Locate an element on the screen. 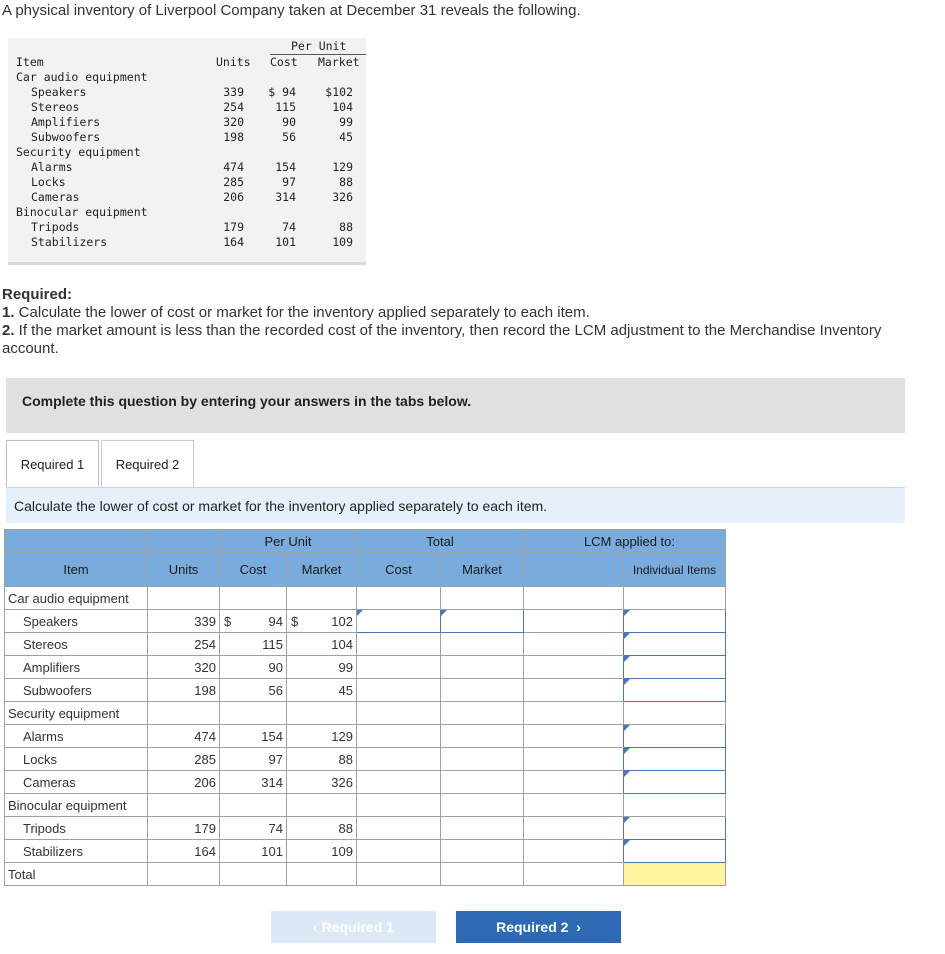 This screenshot has width=945, height=954. src-item-label: Locks is located at coordinates (48, 182).